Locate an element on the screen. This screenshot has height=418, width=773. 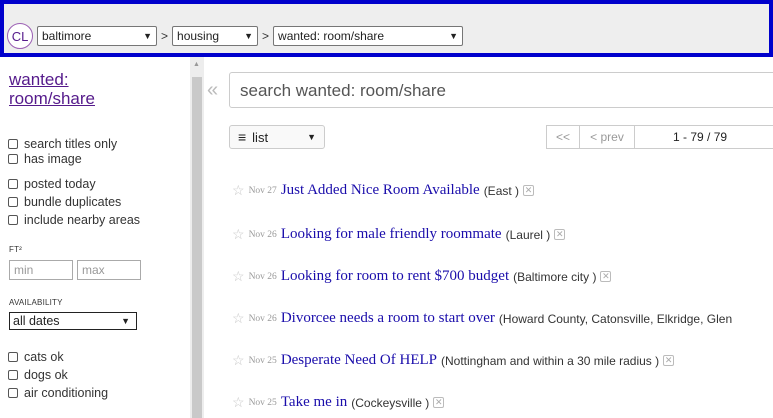
category-select: wanted: room/share ▼ is located at coordinates (368, 36).